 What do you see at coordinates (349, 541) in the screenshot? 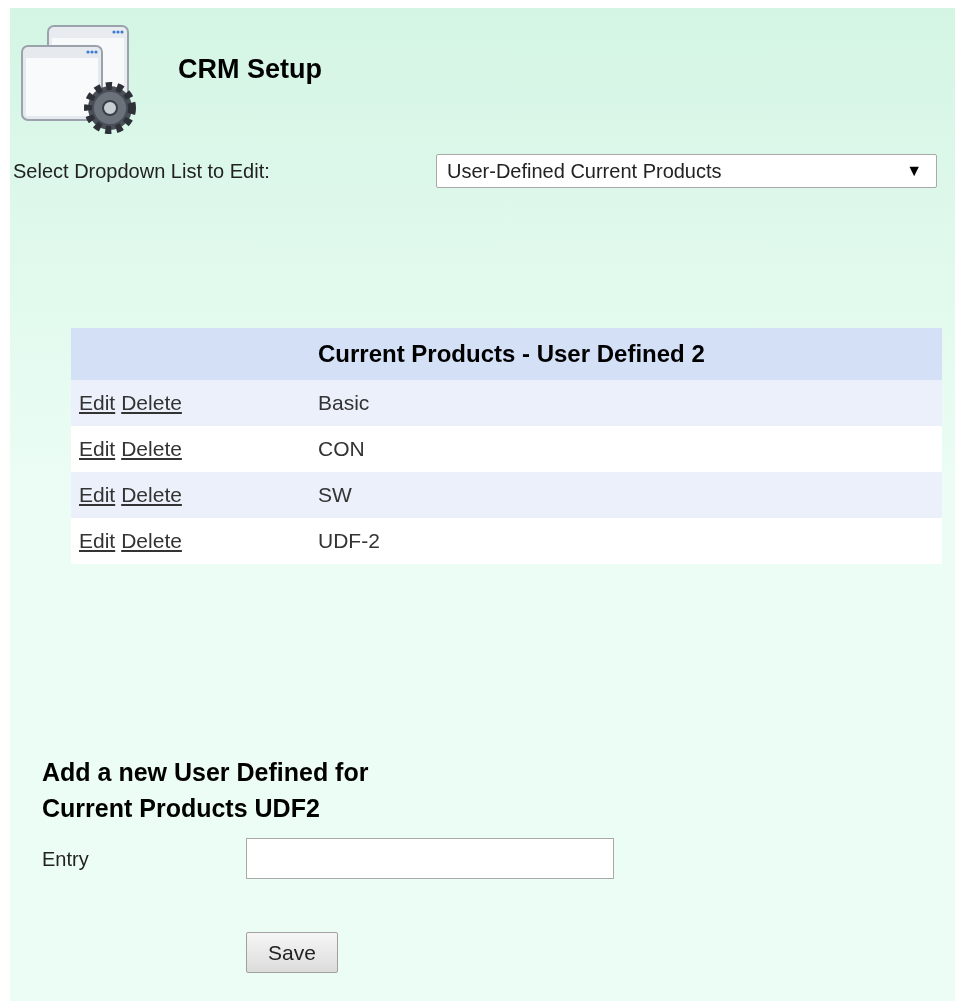
I see `table-cell-text: UDF-2` at bounding box center [349, 541].